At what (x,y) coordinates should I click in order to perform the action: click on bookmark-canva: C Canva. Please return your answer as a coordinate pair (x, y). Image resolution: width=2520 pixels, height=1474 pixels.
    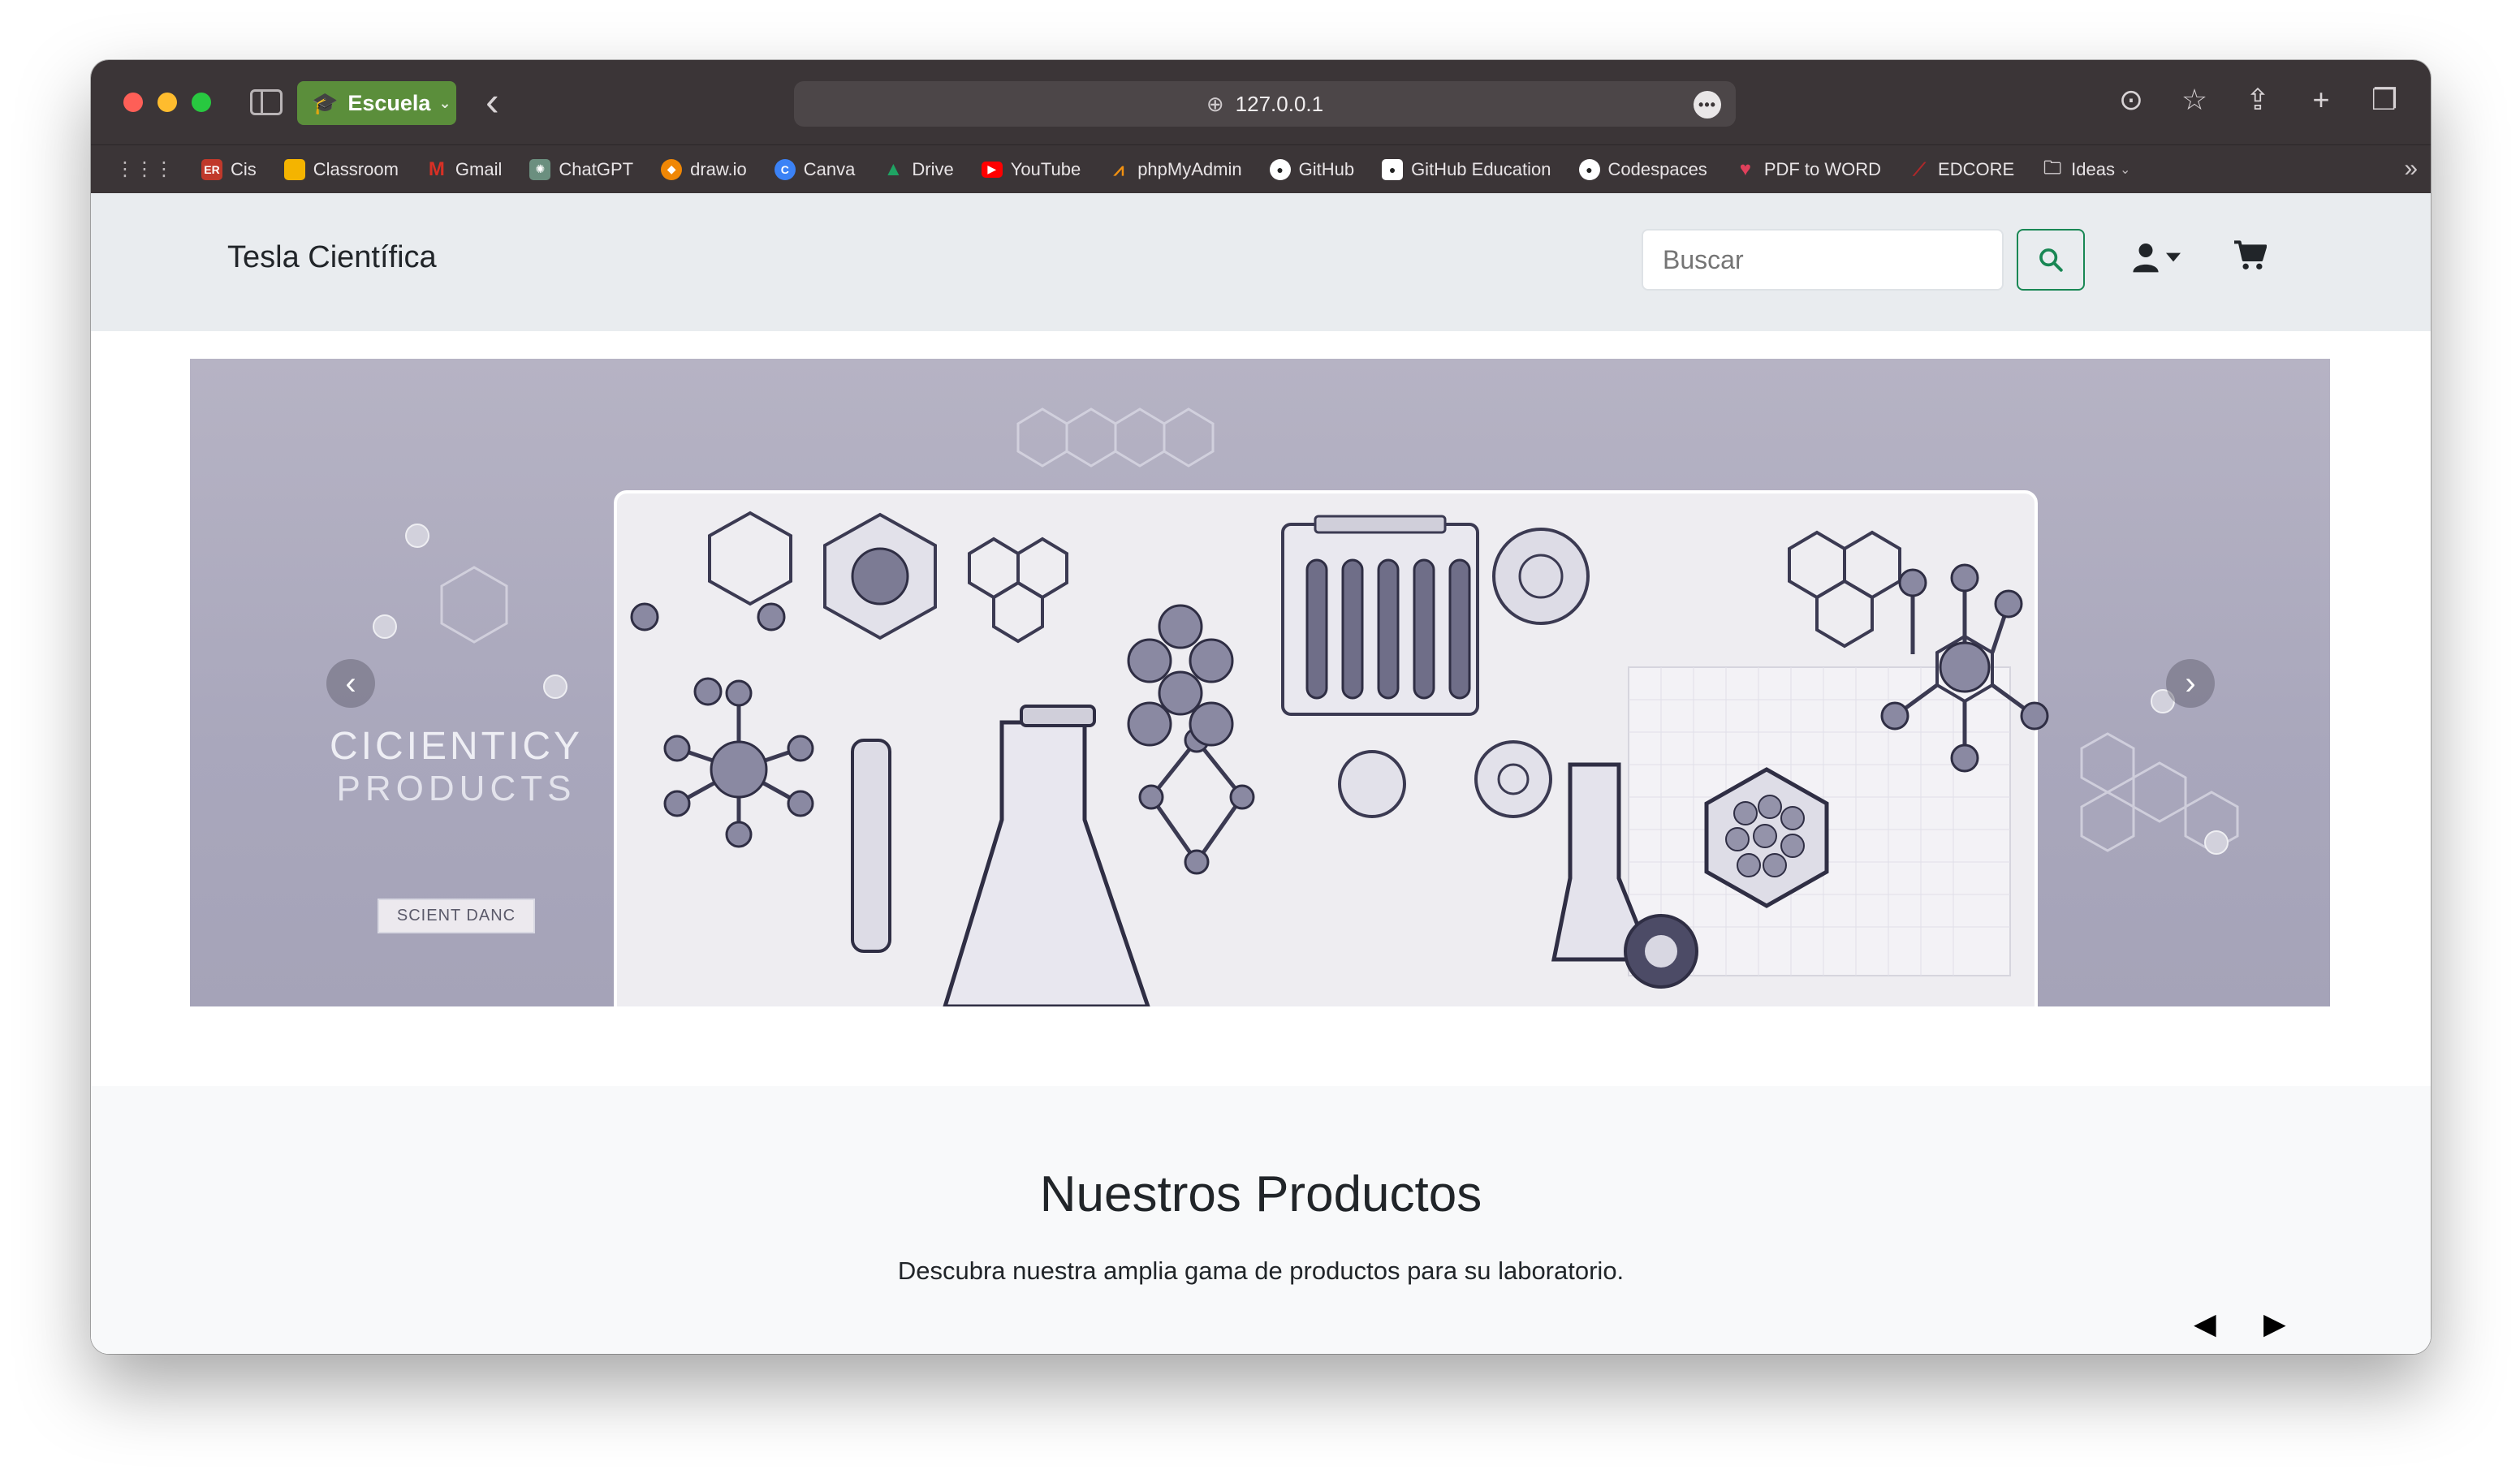
    Looking at the image, I should click on (815, 169).